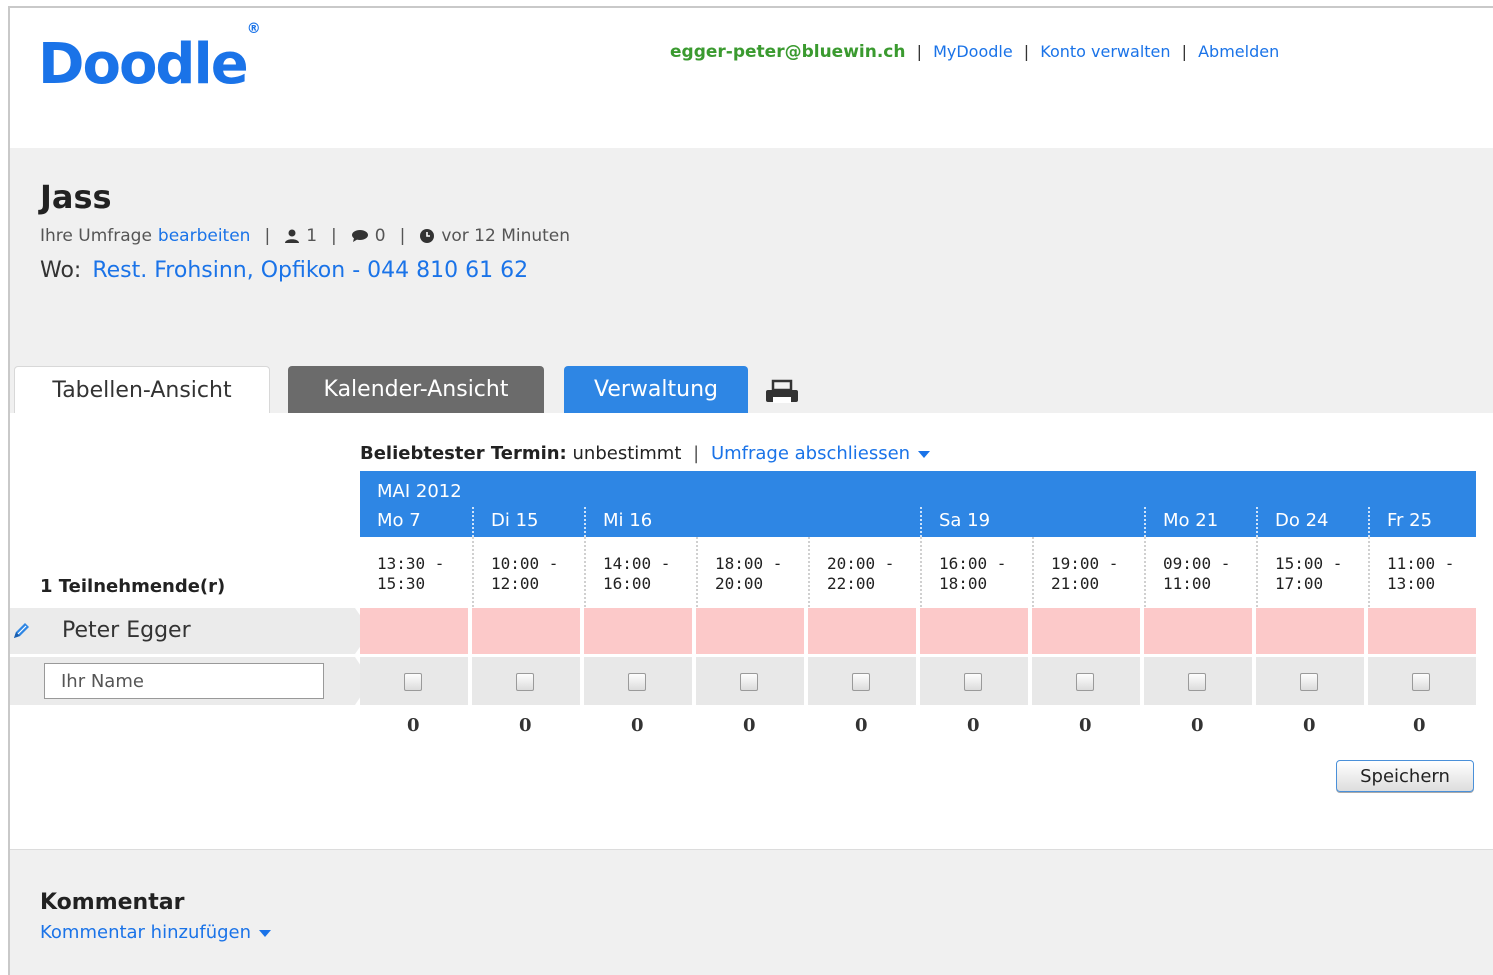  Describe the element at coordinates (861, 563) in the screenshot. I see `slot-start: 20:00 -` at that location.